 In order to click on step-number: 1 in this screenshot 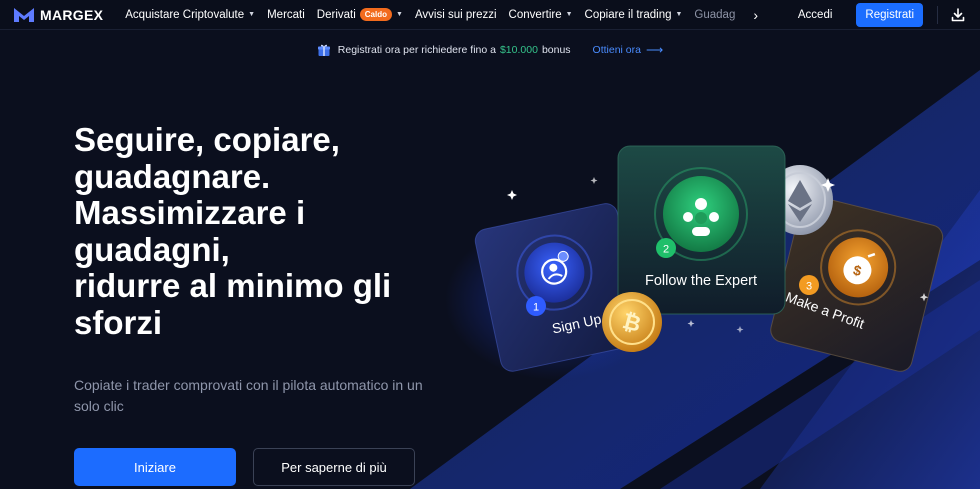, I will do `click(536, 308)`.